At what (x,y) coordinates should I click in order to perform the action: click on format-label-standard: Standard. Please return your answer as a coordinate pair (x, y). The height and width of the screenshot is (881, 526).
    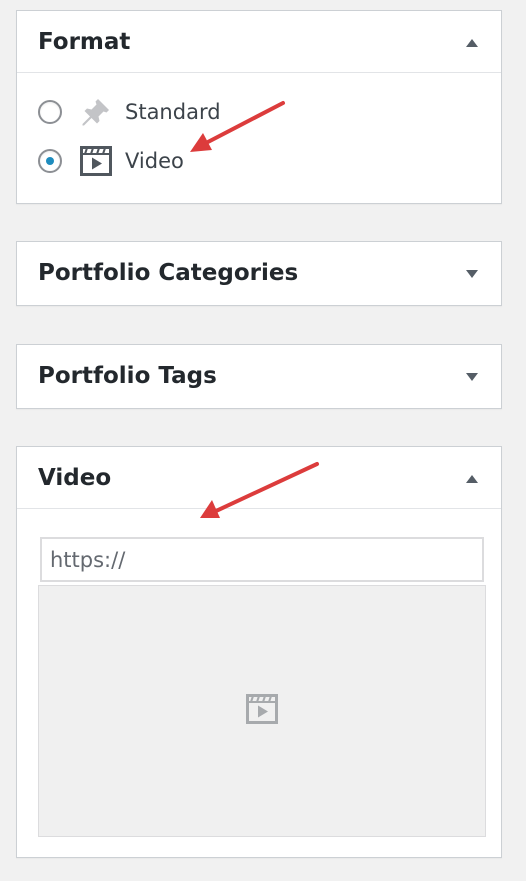
    Looking at the image, I should click on (173, 112).